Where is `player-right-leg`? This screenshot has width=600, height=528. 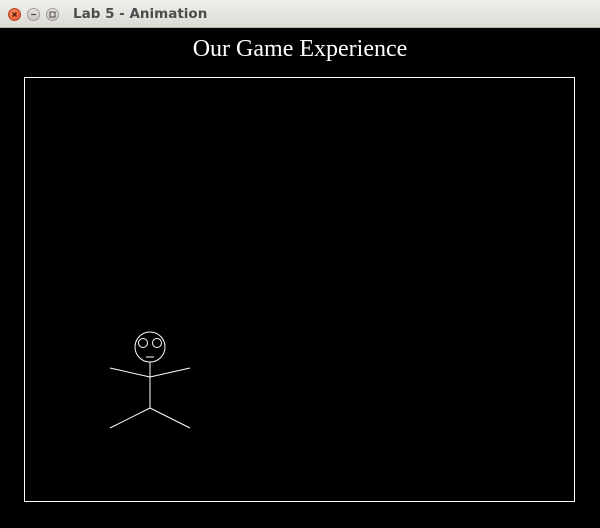
player-right-leg is located at coordinates (170, 418).